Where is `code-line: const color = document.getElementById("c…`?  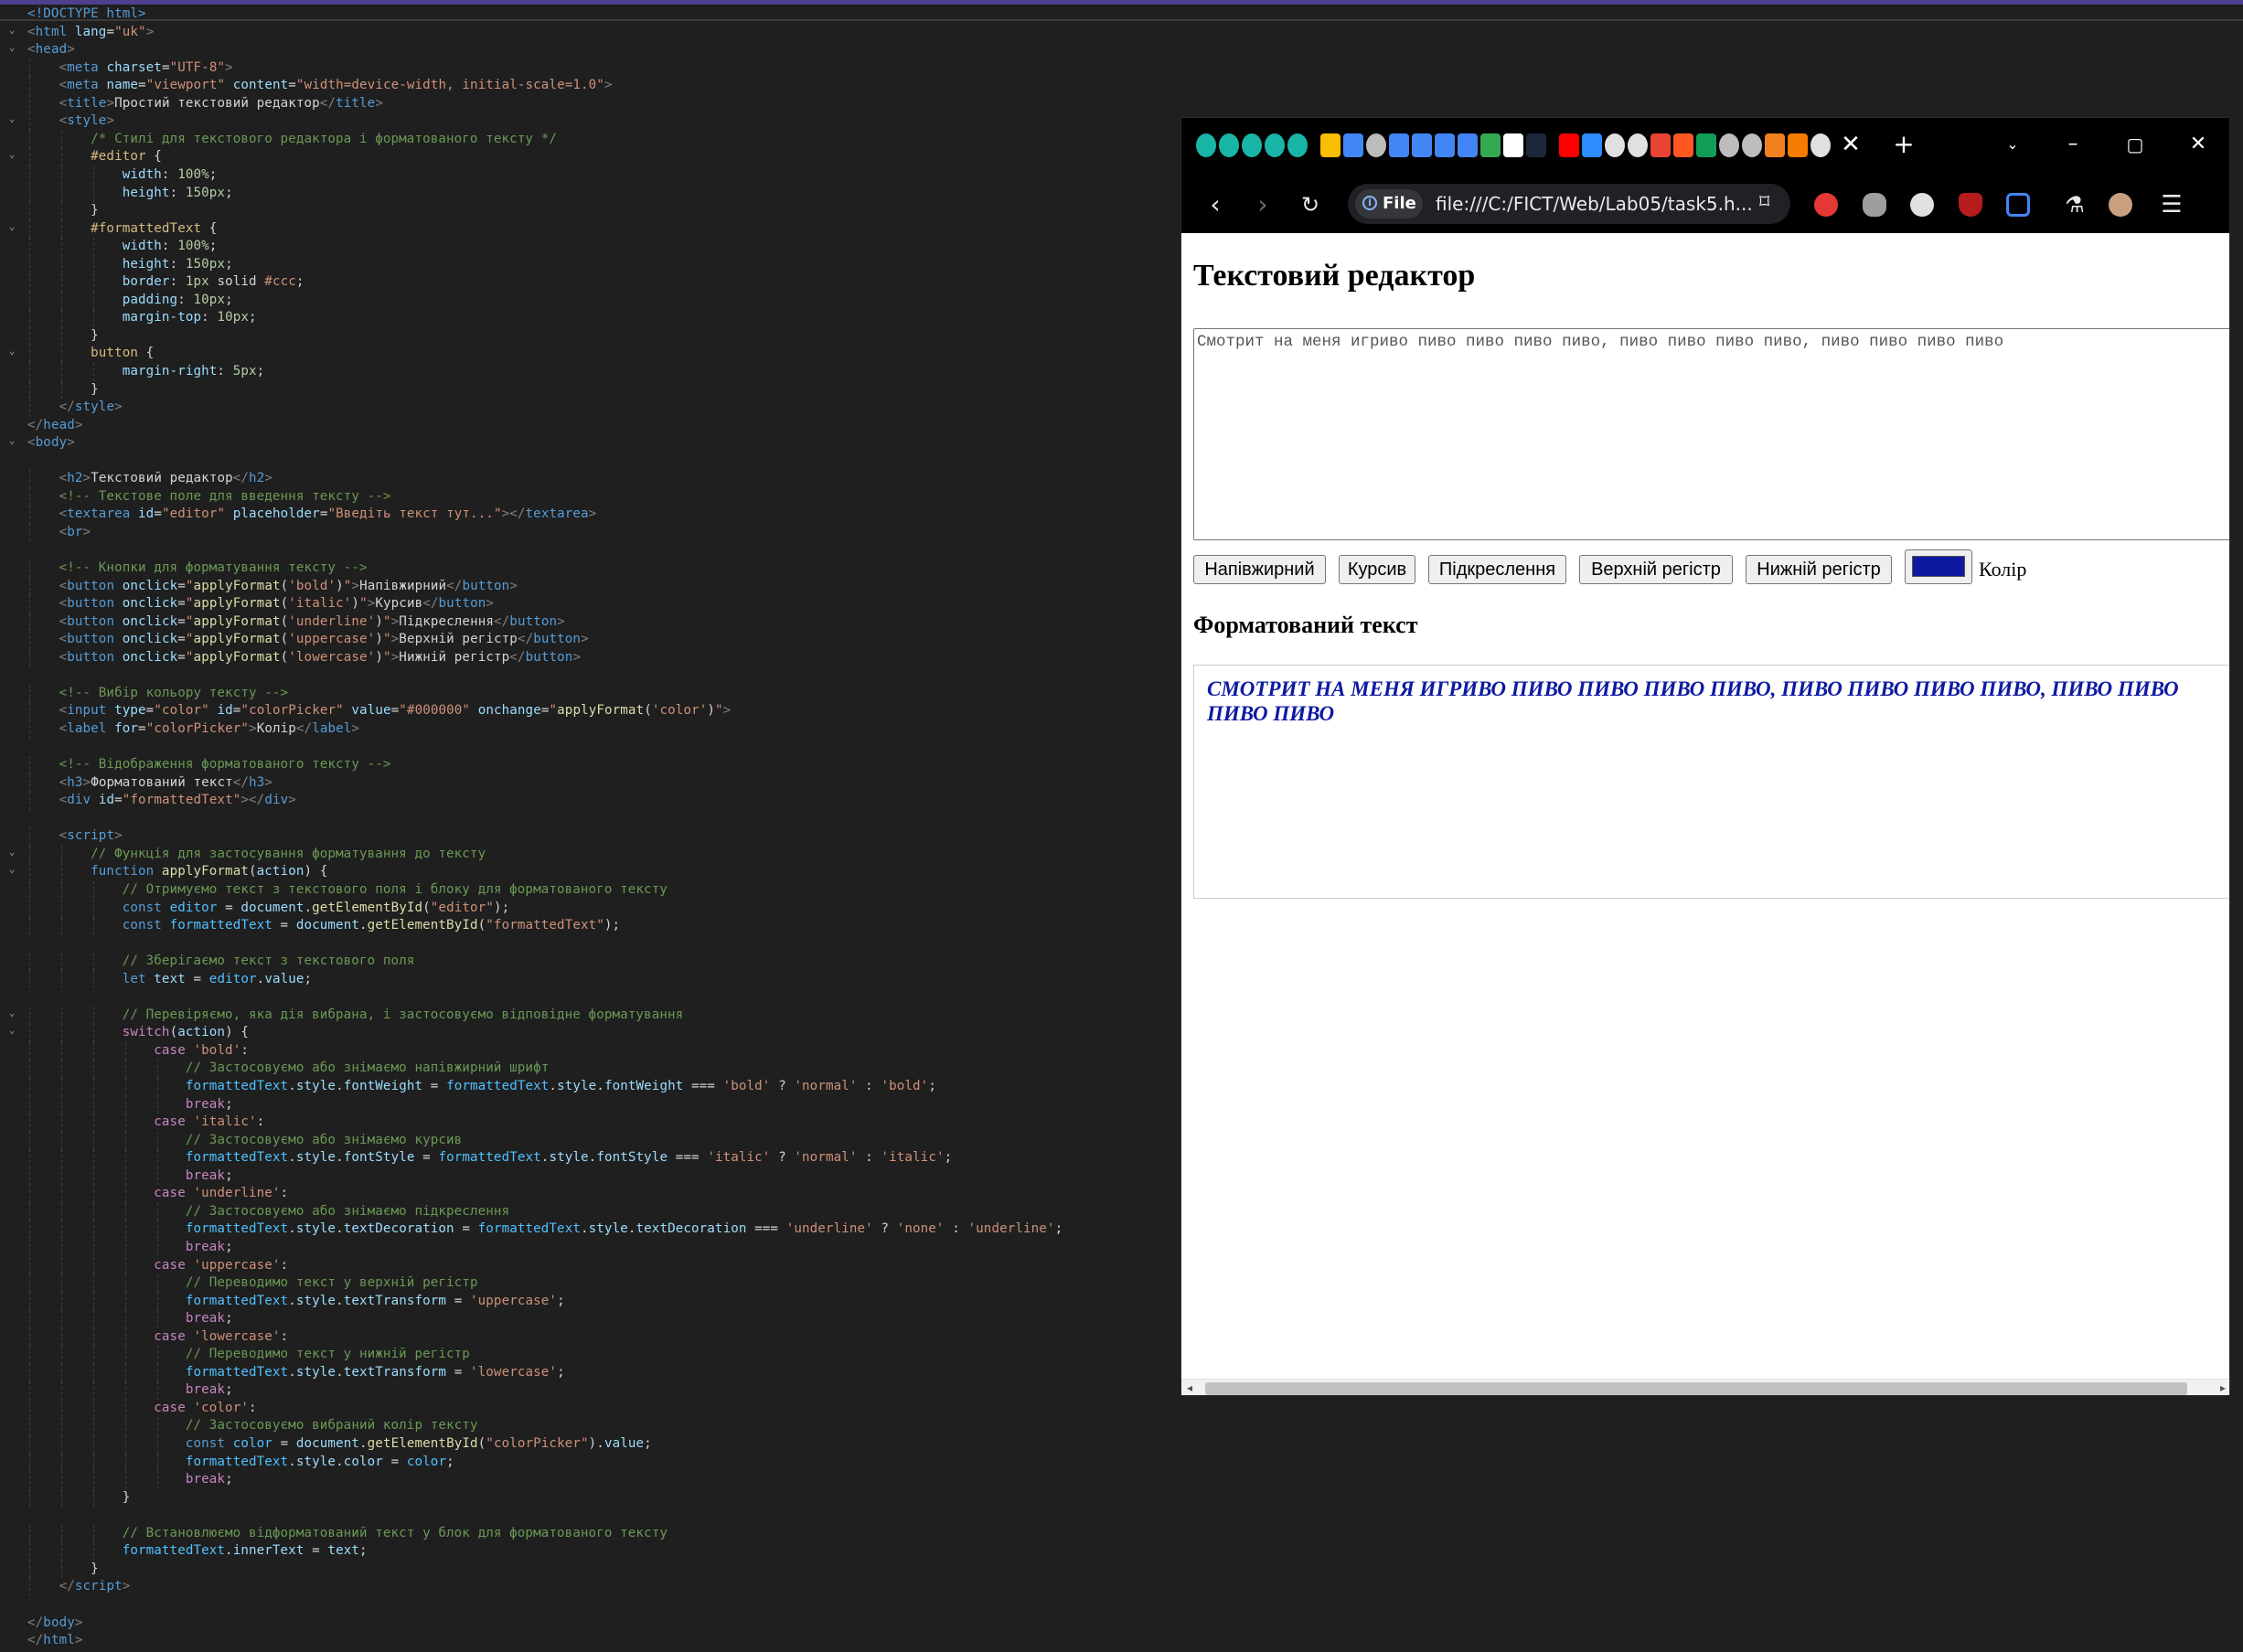 code-line: const color = document.getElementById("c… is located at coordinates (339, 1444).